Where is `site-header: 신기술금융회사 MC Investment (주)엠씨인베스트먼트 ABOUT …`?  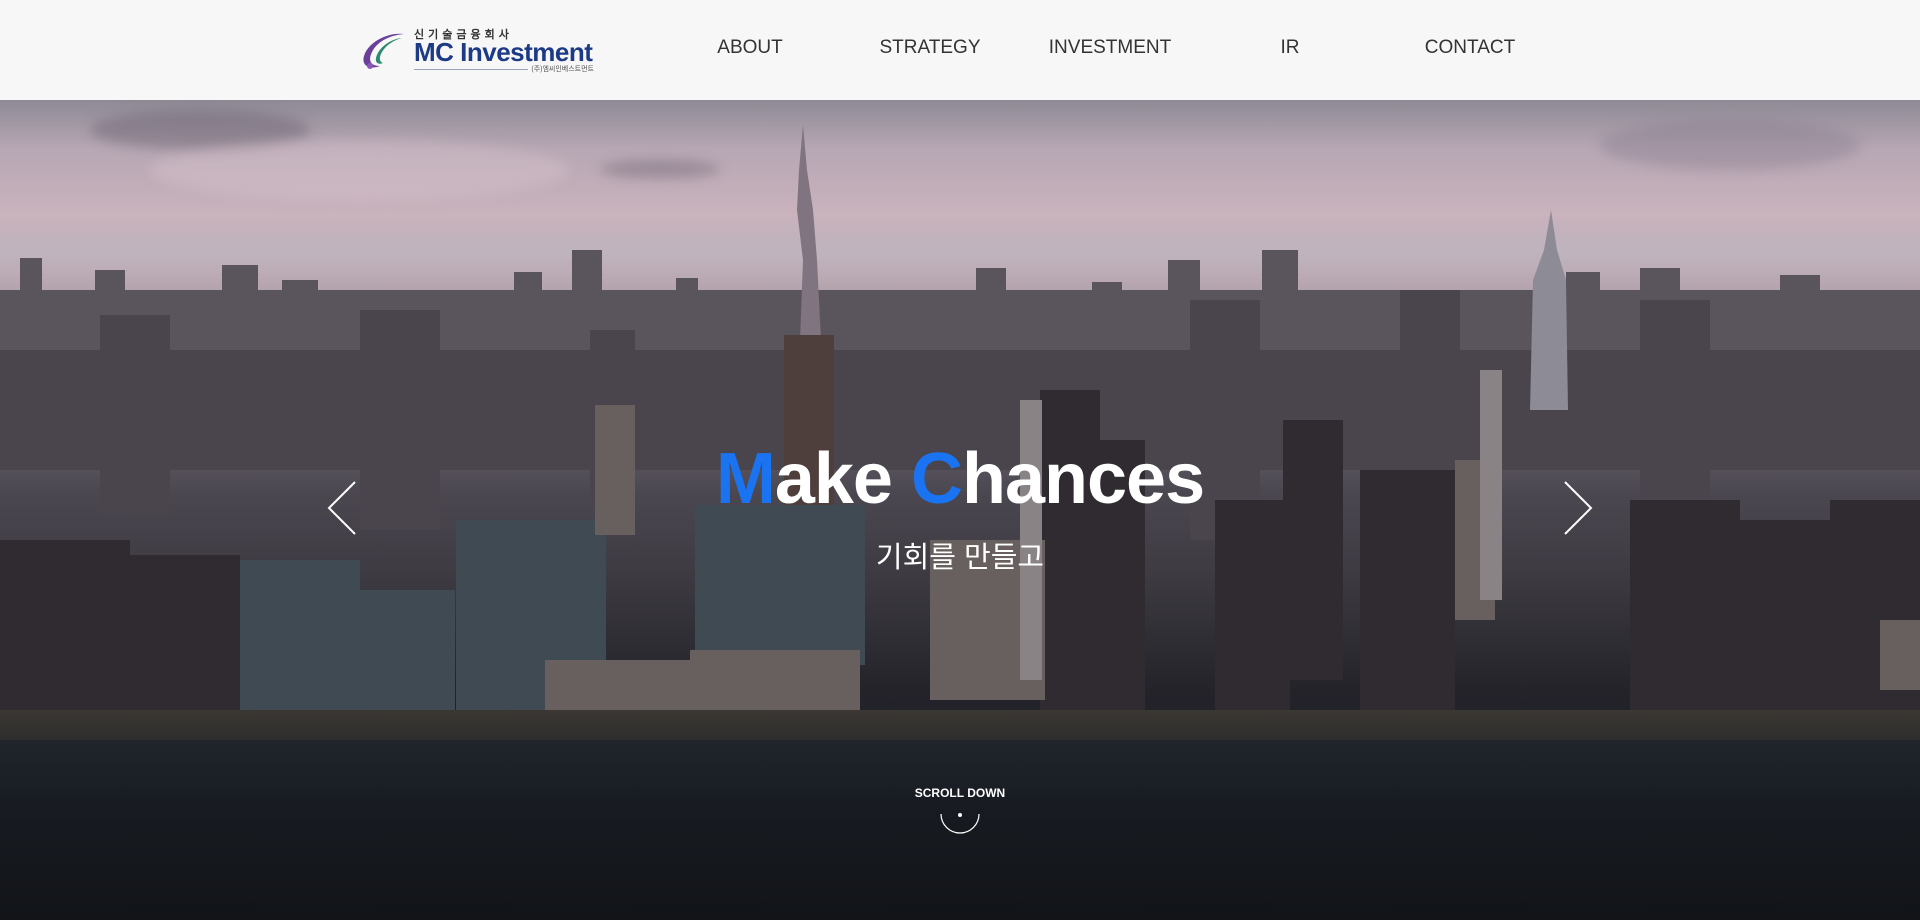 site-header: 신기술금융회사 MC Investment (주)엠씨인베스트먼트 ABOUT … is located at coordinates (960, 50).